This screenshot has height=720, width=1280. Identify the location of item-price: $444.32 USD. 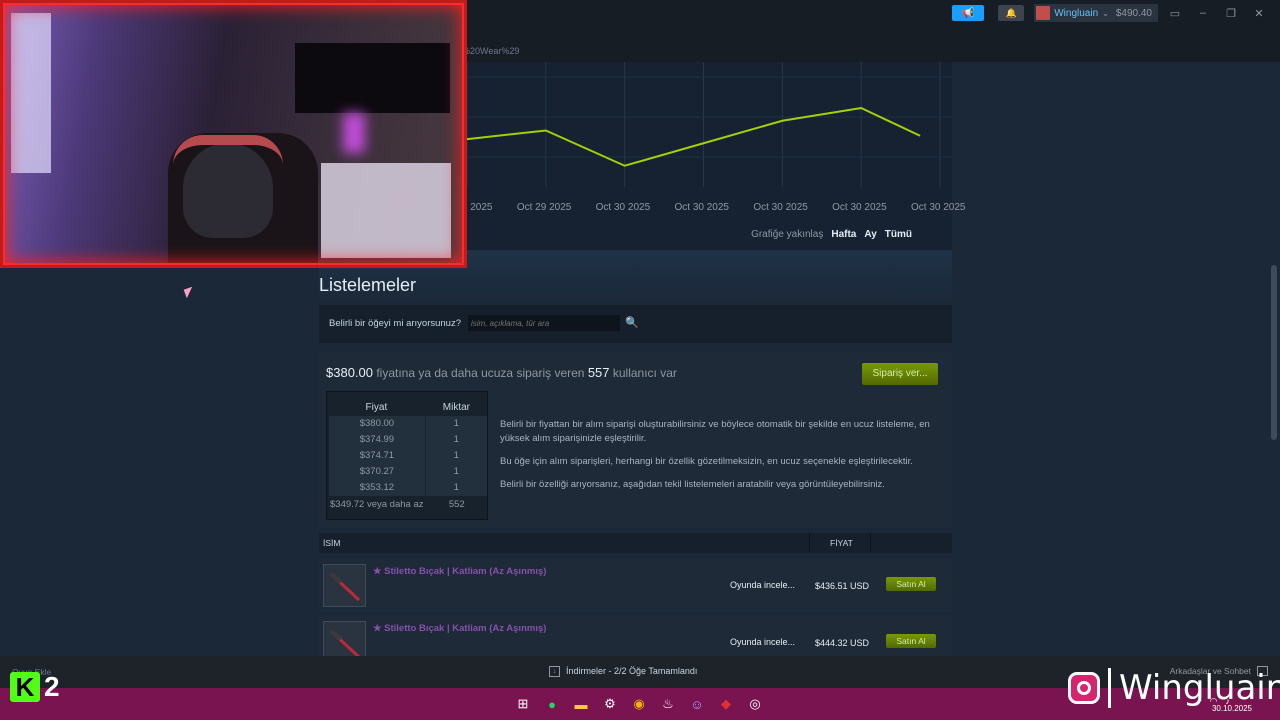
(842, 643).